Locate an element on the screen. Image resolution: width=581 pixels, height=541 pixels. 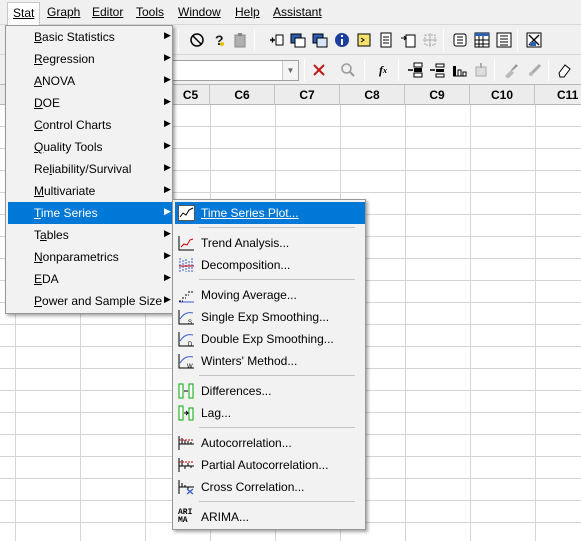
column-header-c8: C8 is located at coordinates (372, 95).